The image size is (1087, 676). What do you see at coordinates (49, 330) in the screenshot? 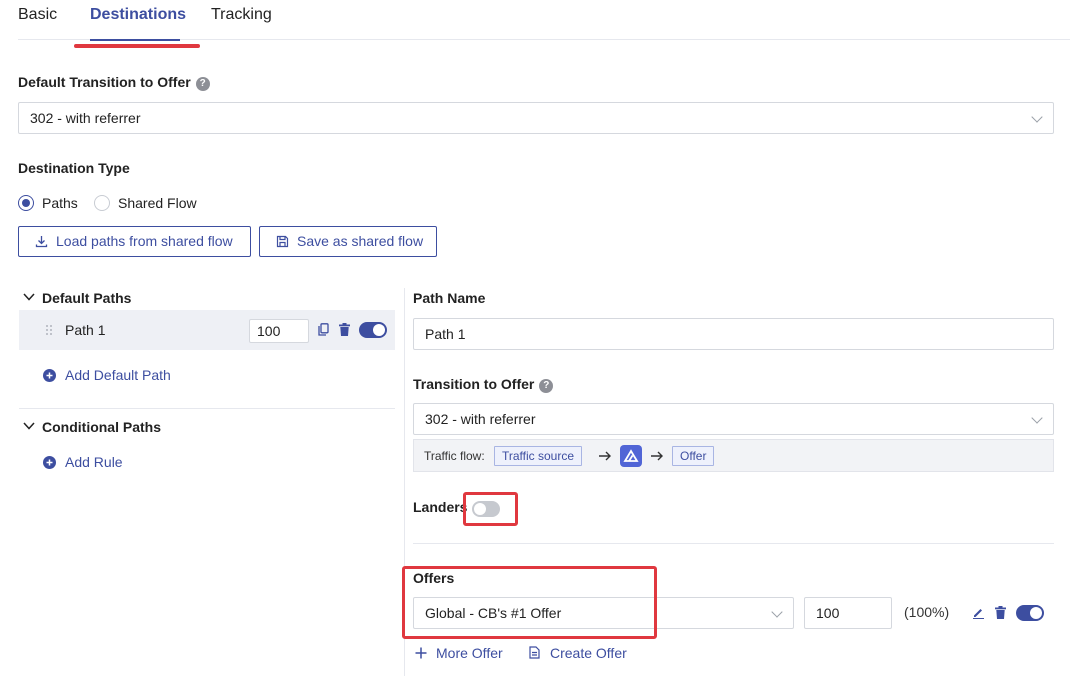
I see `drag-handle-icon` at bounding box center [49, 330].